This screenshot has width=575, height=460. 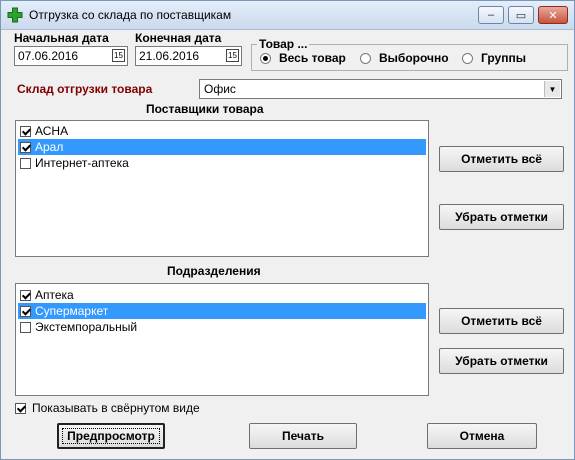 I want to click on radio-groups: Группы, so click(x=494, y=58).